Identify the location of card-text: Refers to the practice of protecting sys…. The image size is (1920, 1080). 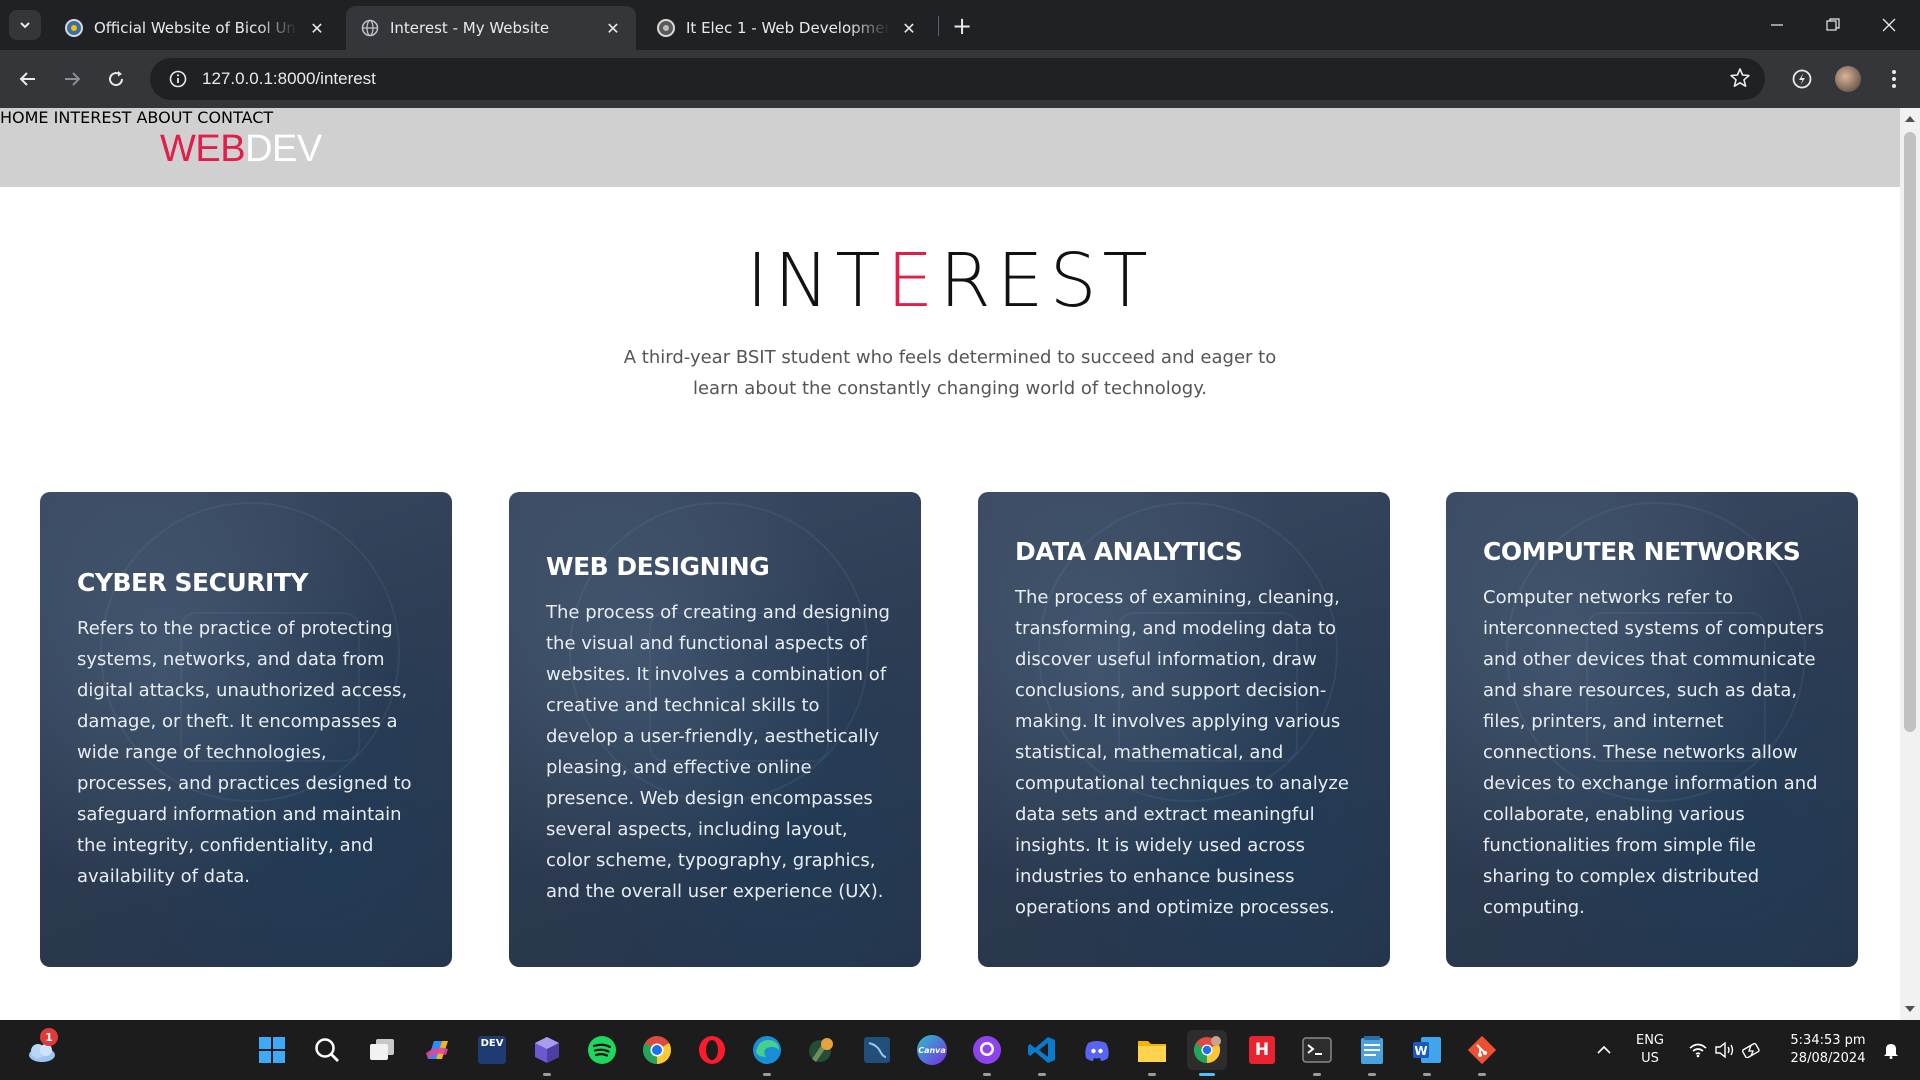
(244, 752).